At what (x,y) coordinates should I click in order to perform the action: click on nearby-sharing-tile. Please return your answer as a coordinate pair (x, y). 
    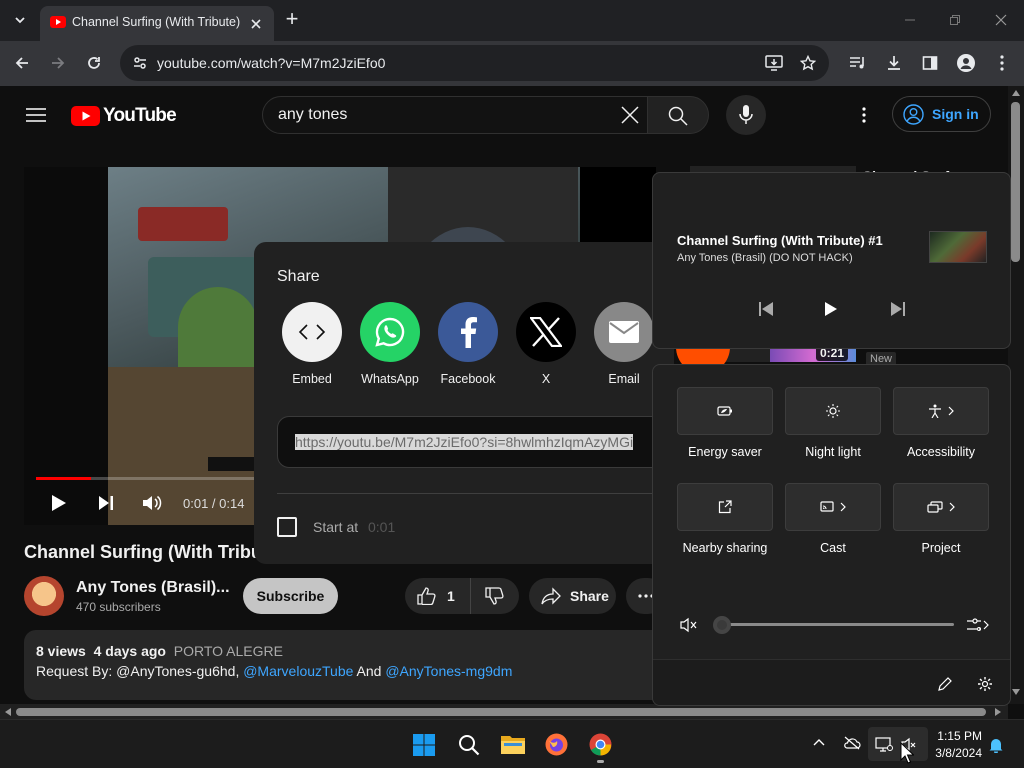
    Looking at the image, I should click on (725, 507).